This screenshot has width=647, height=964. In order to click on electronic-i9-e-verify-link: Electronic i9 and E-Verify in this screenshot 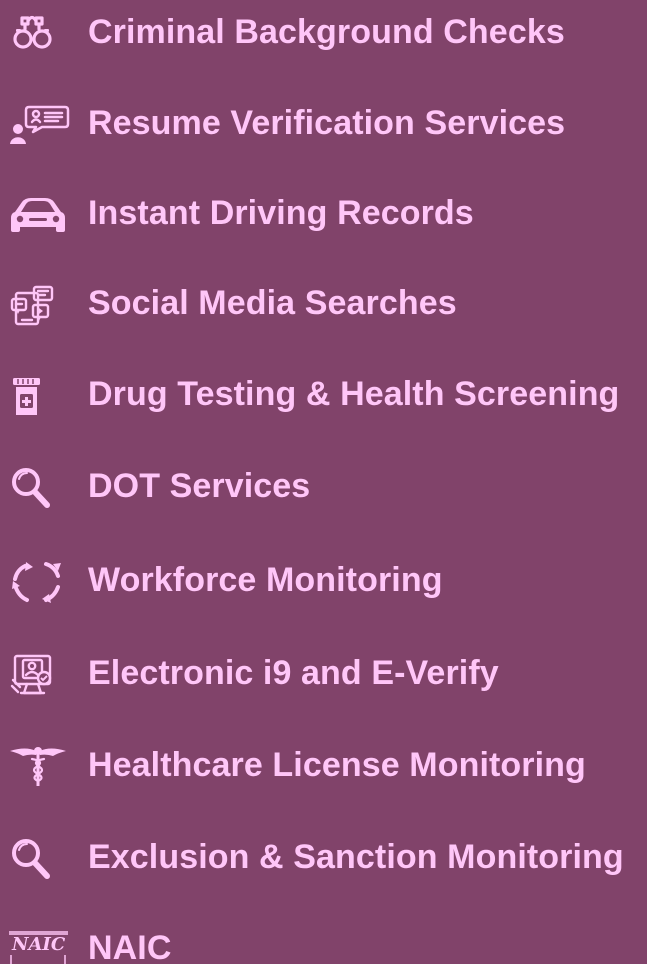, I will do `click(323, 673)`.